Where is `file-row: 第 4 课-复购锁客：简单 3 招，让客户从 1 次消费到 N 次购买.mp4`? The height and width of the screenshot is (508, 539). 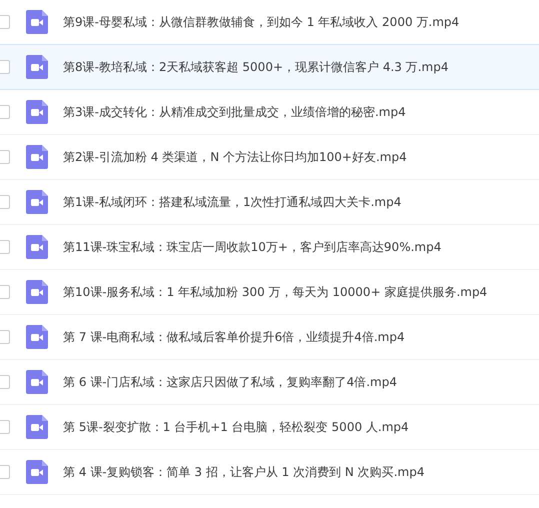 file-row: 第 4 课-复购锁客：简单 3 招，让客户从 1 次消费到 N 次购买.mp4 is located at coordinates (269, 472).